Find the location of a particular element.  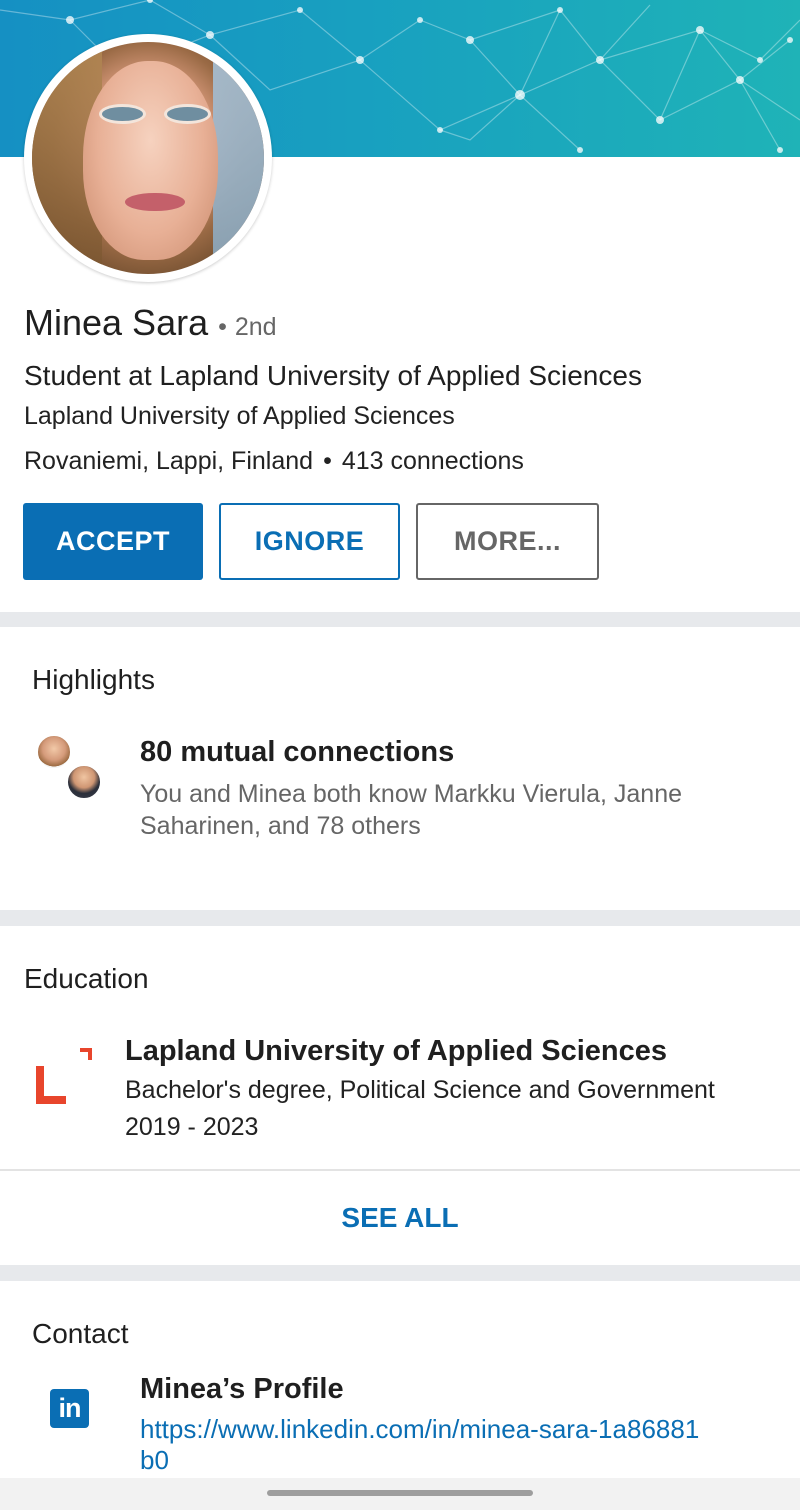

contact-profile-label: Minea’s Profile is located at coordinates (242, 1389).